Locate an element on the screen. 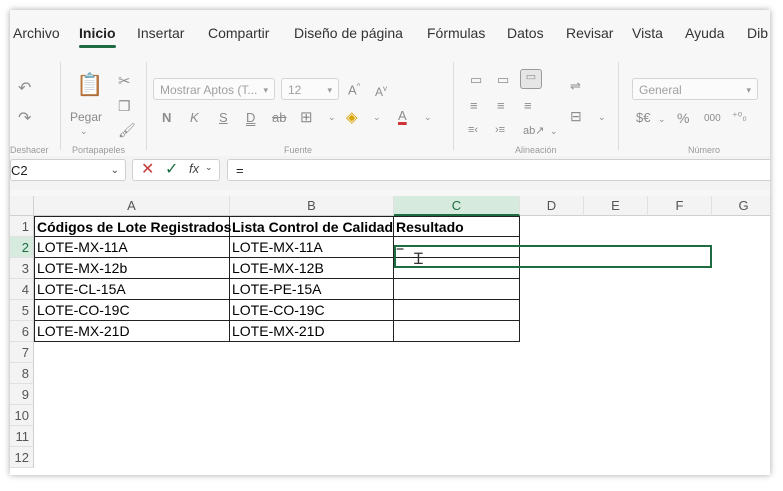 Image resolution: width=783 pixels, height=491 pixels. tab-archivo: Archivo is located at coordinates (36, 33).